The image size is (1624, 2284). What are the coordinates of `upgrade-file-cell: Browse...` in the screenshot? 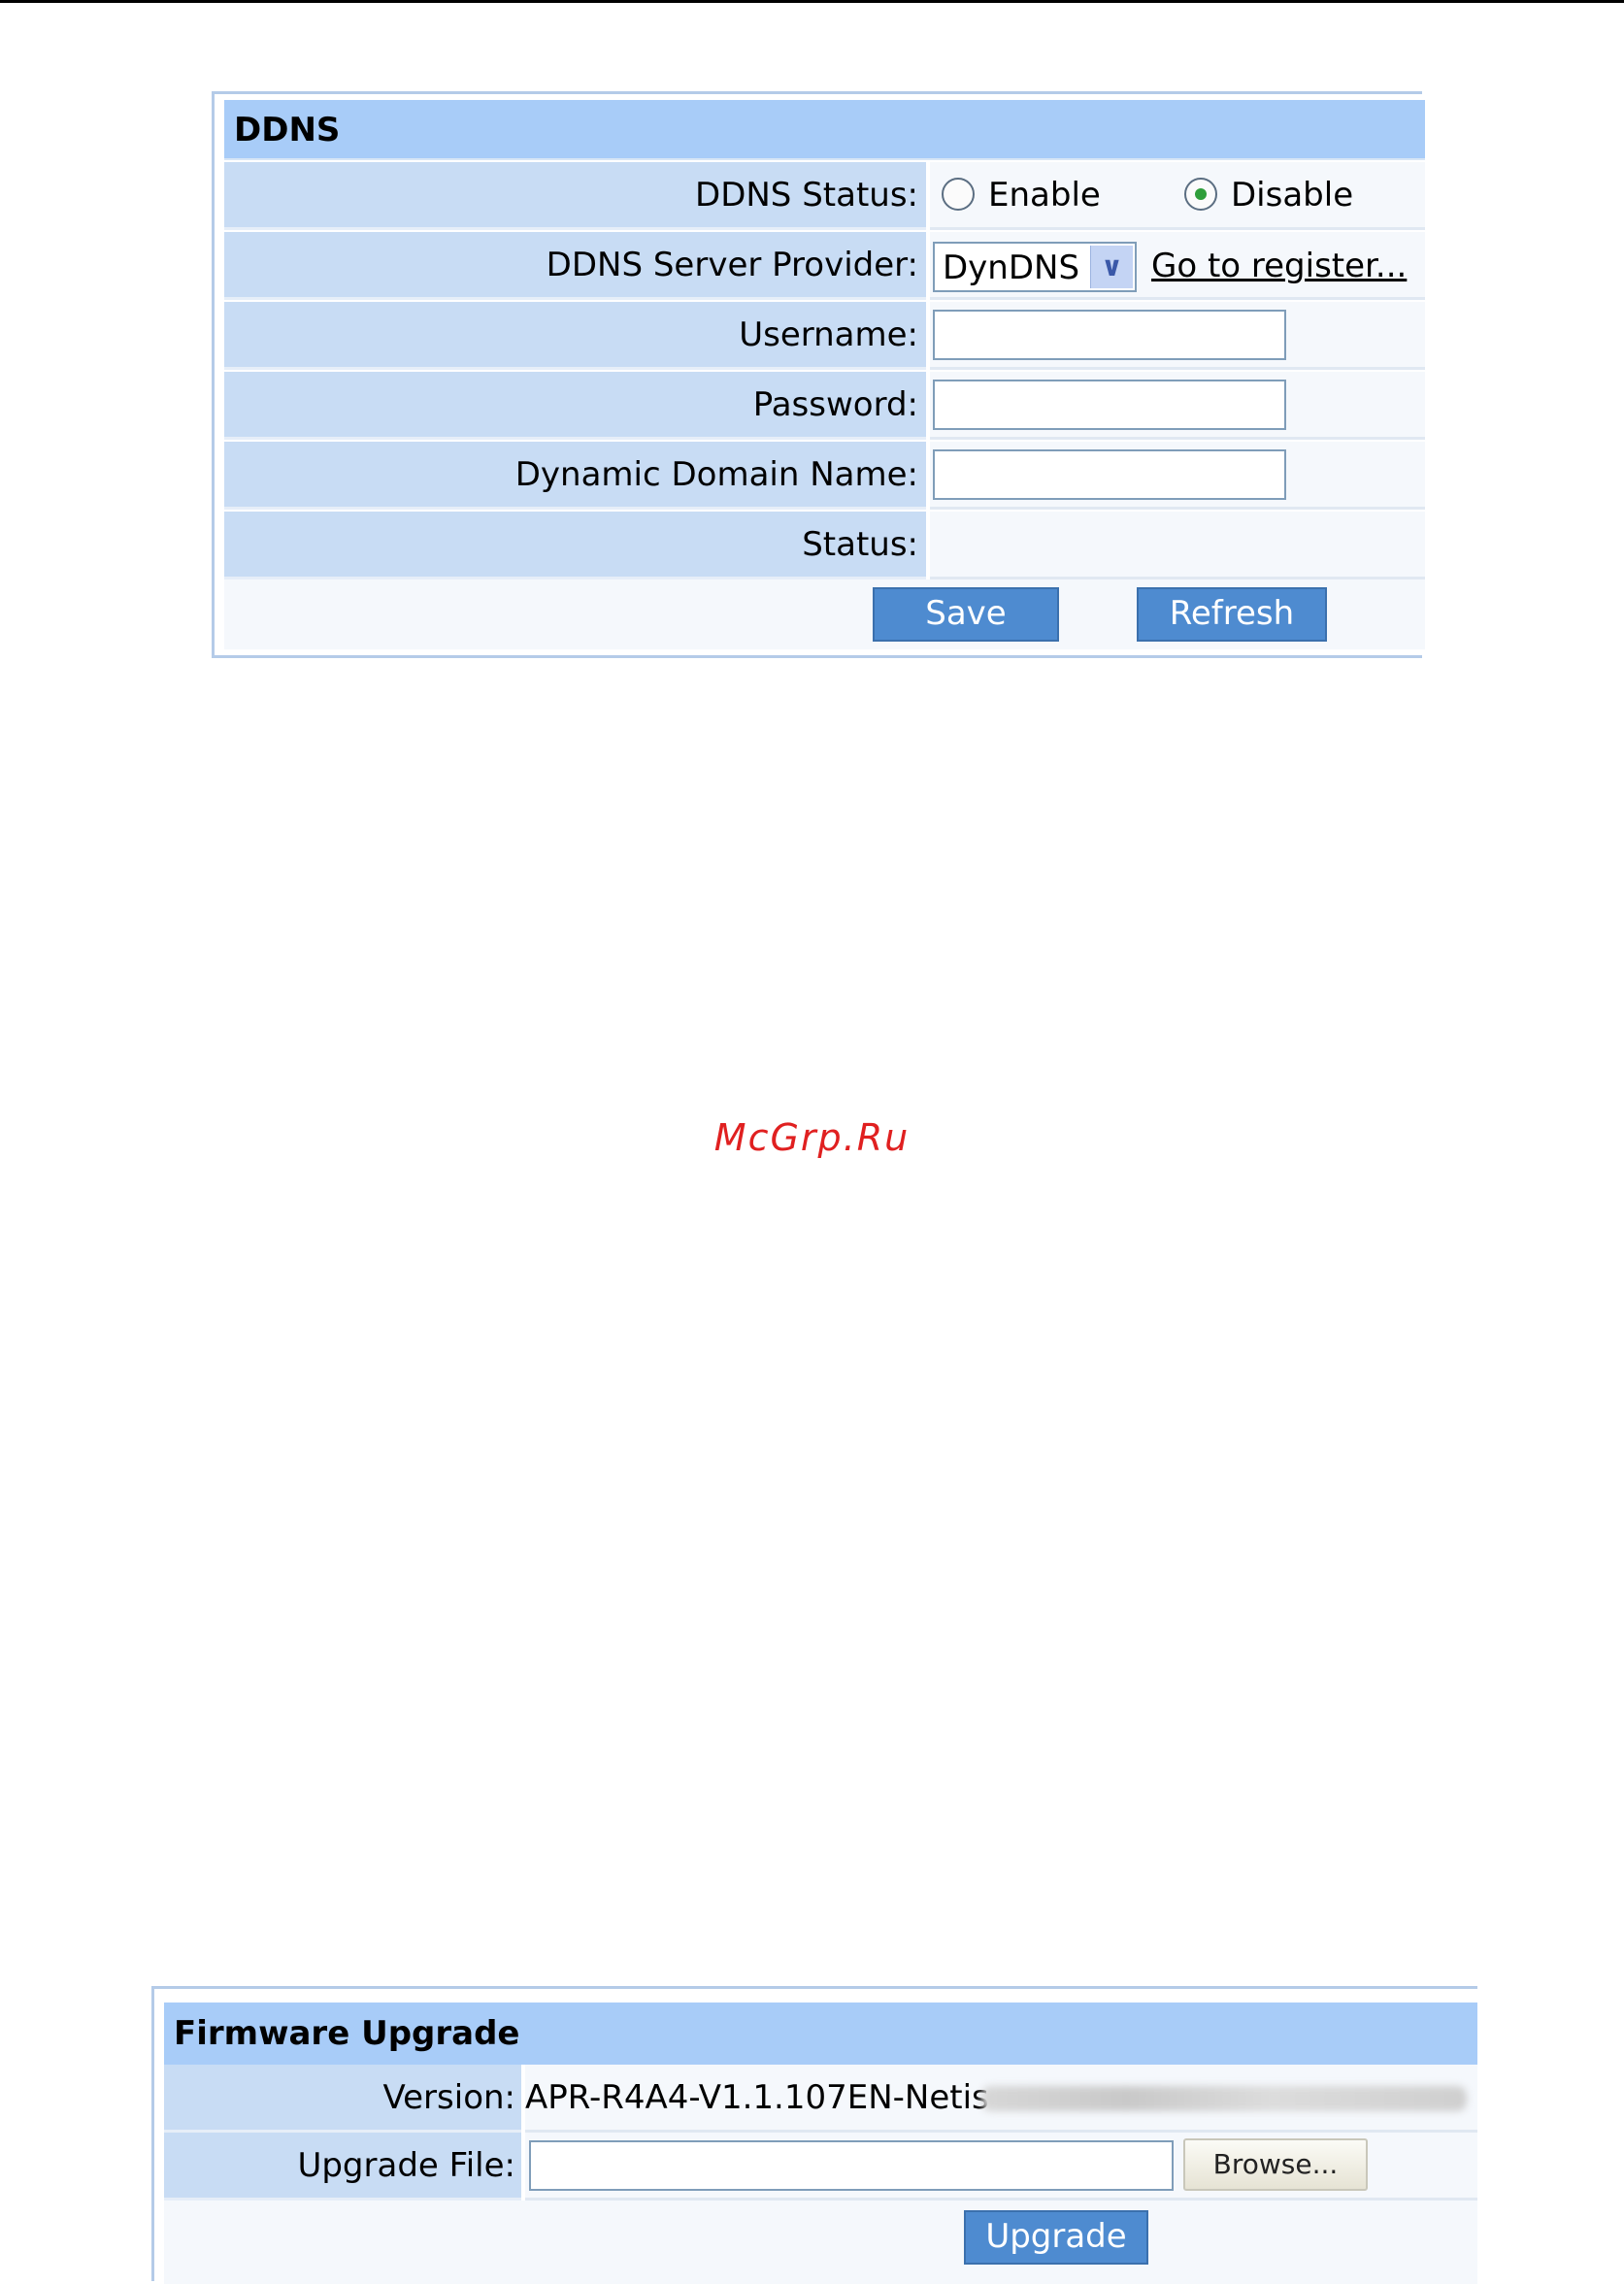 It's located at (1001, 2167).